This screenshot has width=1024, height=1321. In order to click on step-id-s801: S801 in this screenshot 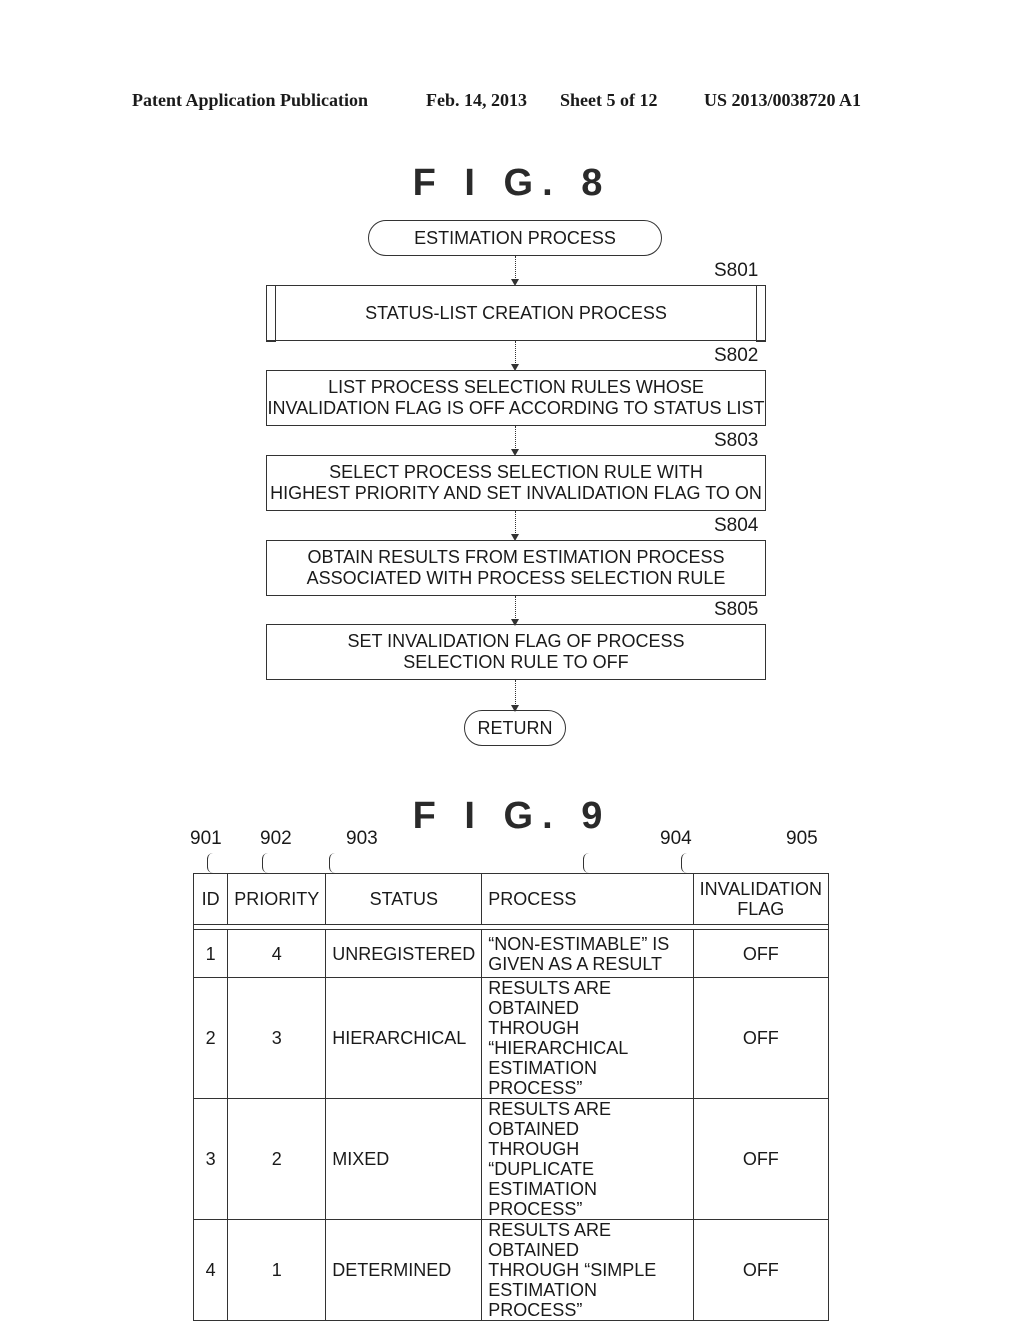, I will do `click(736, 270)`.